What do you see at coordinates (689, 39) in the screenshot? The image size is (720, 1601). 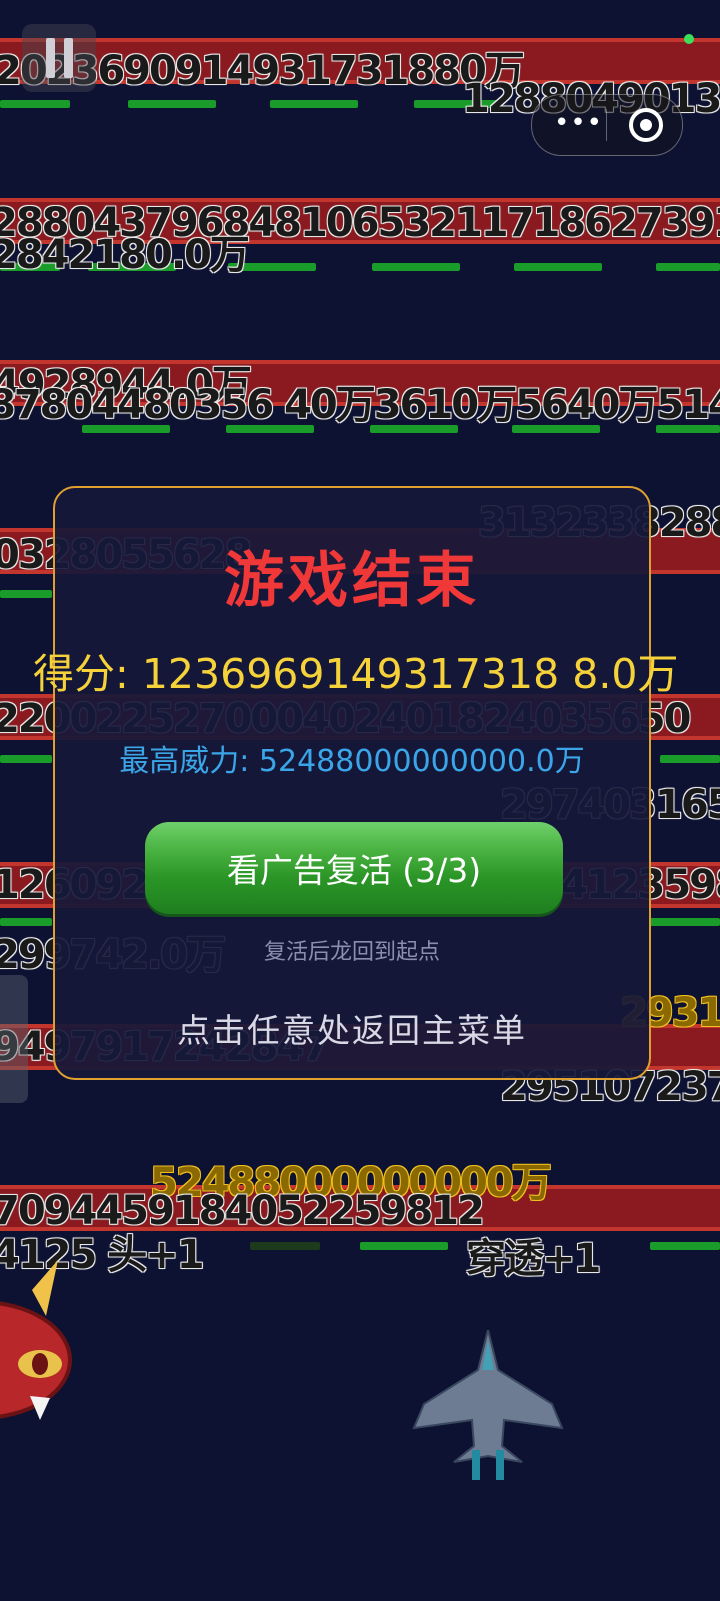 I see `status-indicator` at bounding box center [689, 39].